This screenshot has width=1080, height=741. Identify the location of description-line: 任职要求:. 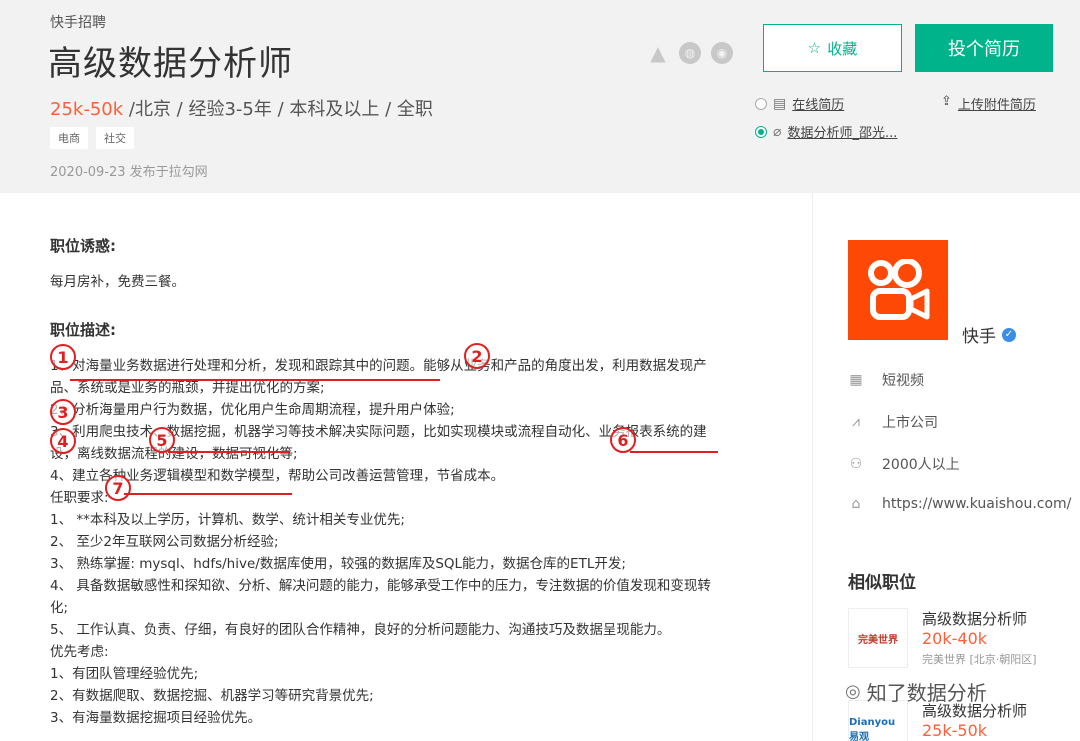
(79, 498).